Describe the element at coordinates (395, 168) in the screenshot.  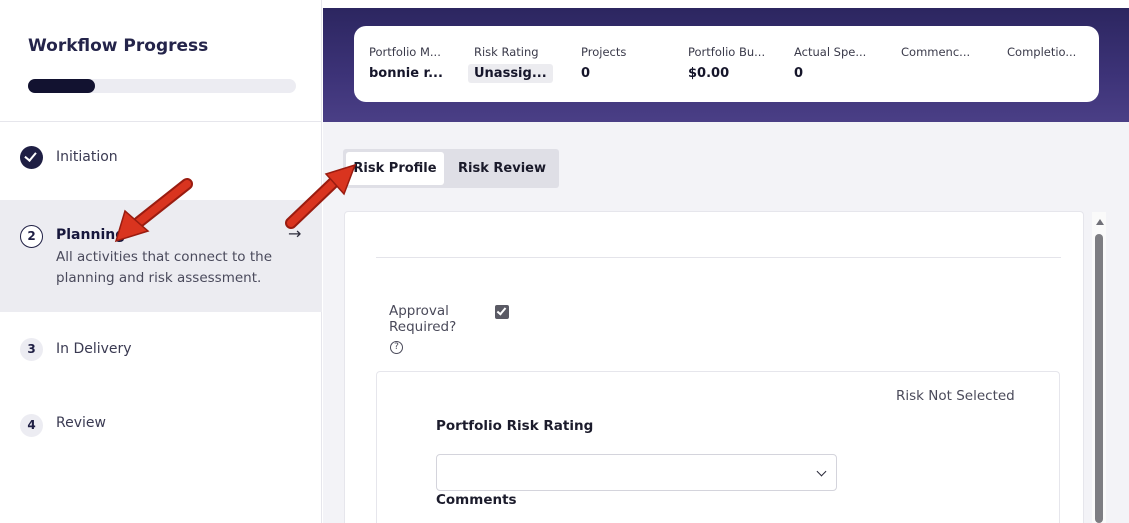
I see `tab-risk-profile: Risk Profile` at that location.